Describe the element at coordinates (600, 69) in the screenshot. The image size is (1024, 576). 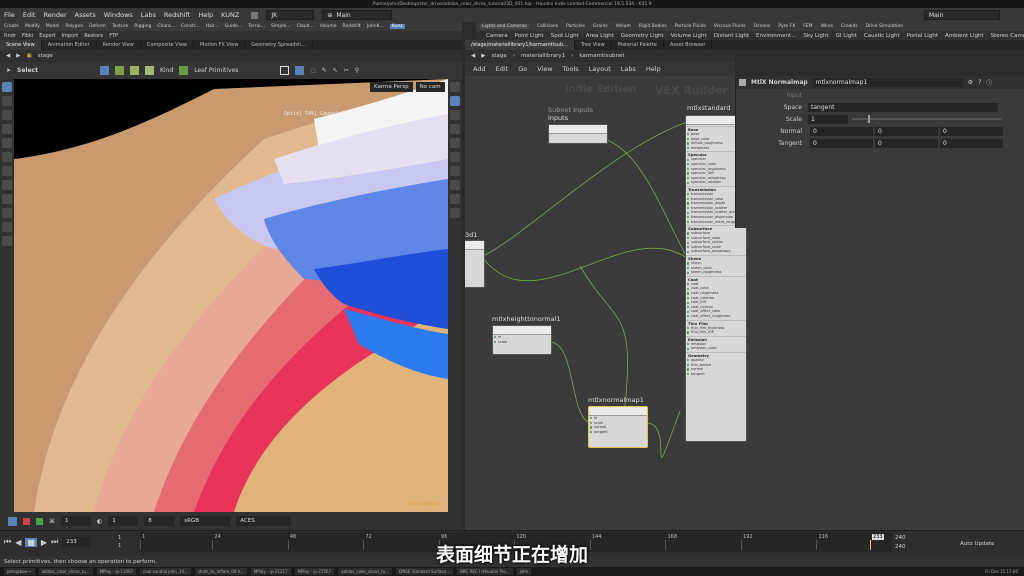
I see `menu-layout: Layout` at that location.